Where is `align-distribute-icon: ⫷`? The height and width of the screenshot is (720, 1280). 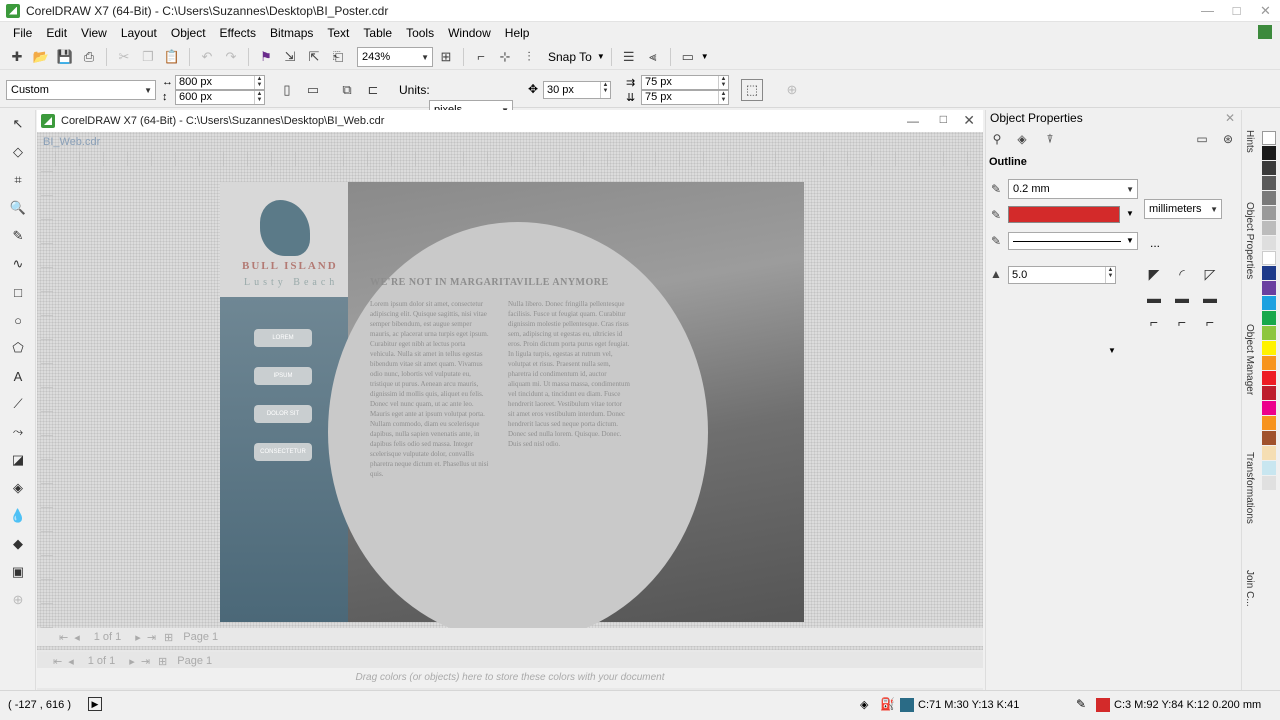 align-distribute-icon: ⫷ is located at coordinates (653, 57).